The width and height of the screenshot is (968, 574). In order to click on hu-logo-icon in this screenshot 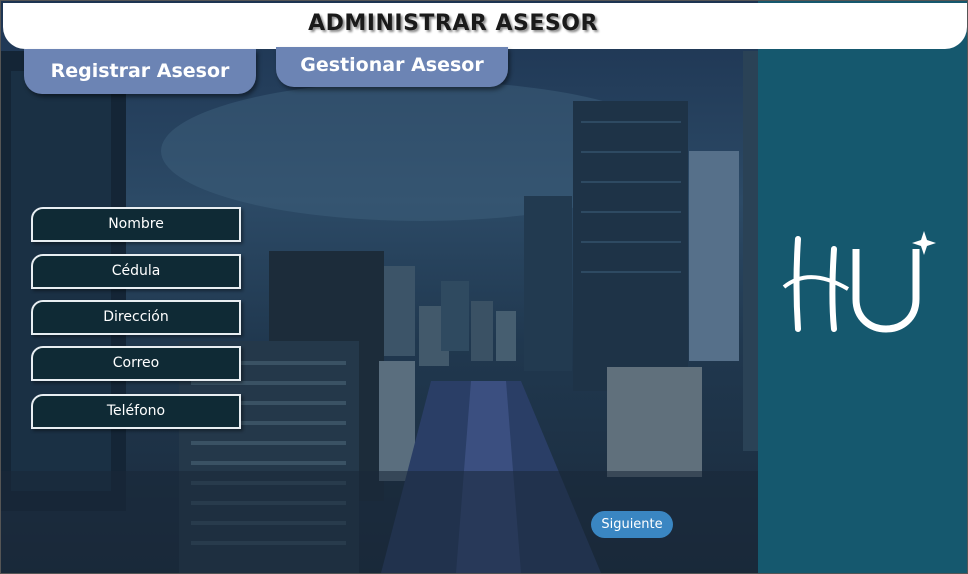, I will do `click(859, 282)`.